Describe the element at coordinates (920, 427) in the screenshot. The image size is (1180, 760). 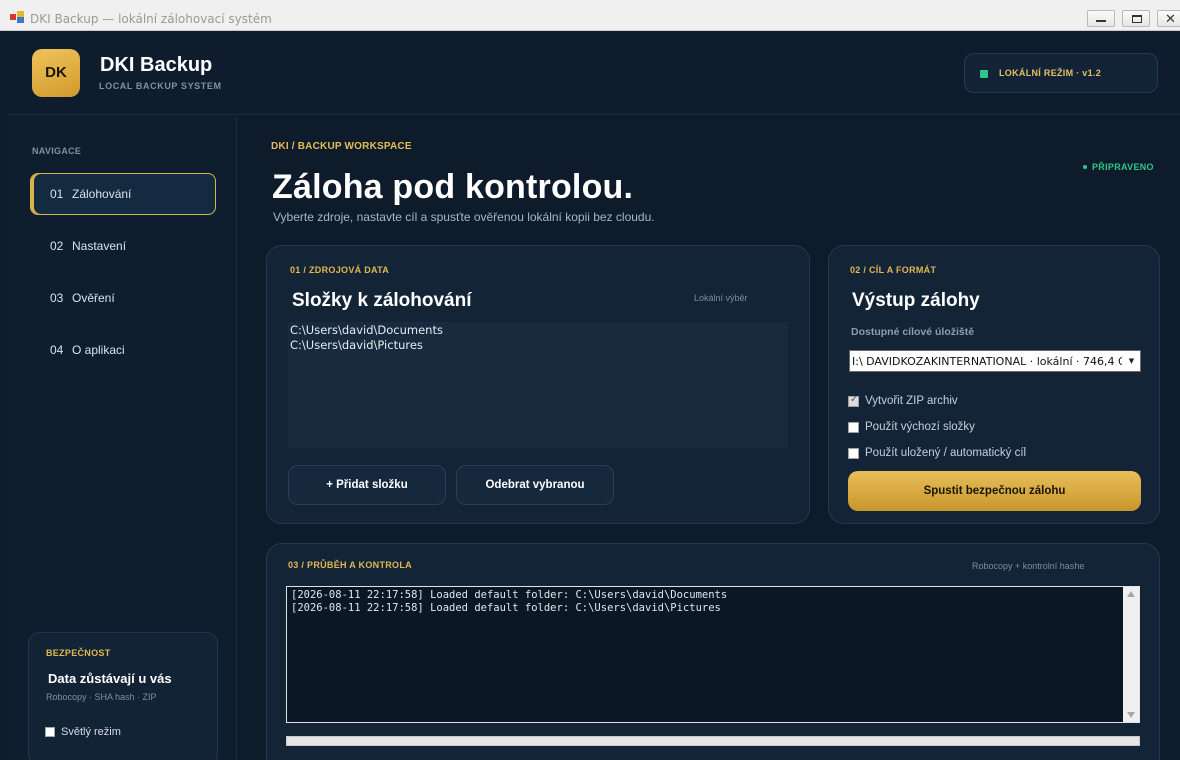
I see `default-folders-label: Použít výchozí složky` at that location.